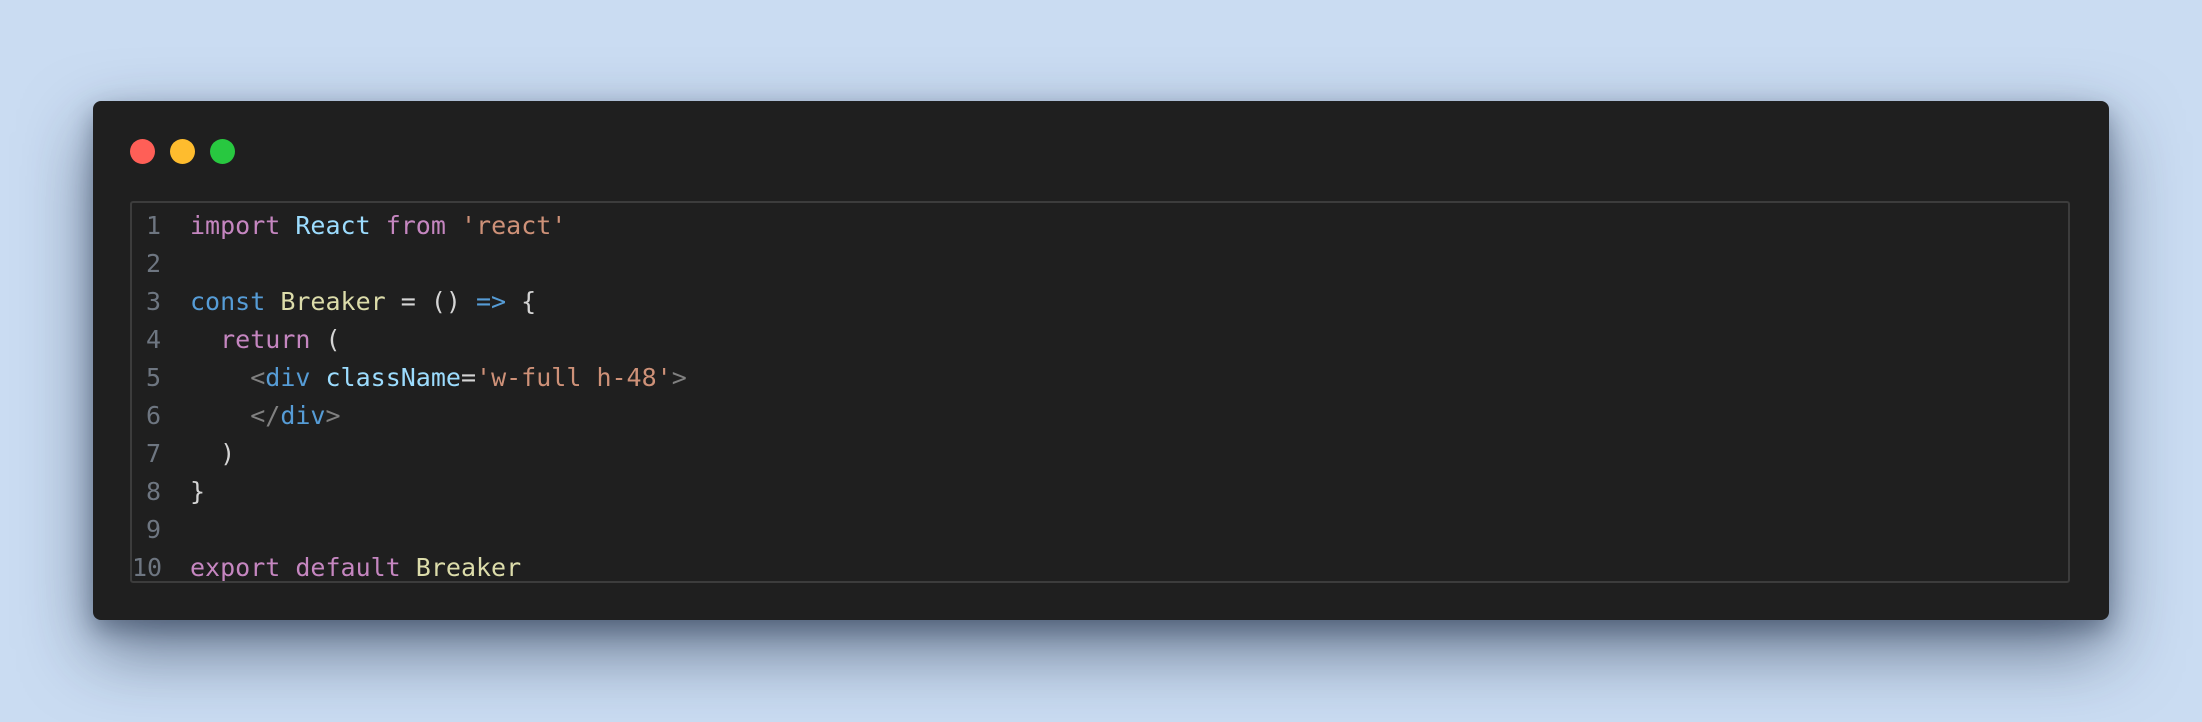 The width and height of the screenshot is (2202, 722). Describe the element at coordinates (1100, 301) in the screenshot. I see `code-line: 3 const Breaker = () => {` at that location.